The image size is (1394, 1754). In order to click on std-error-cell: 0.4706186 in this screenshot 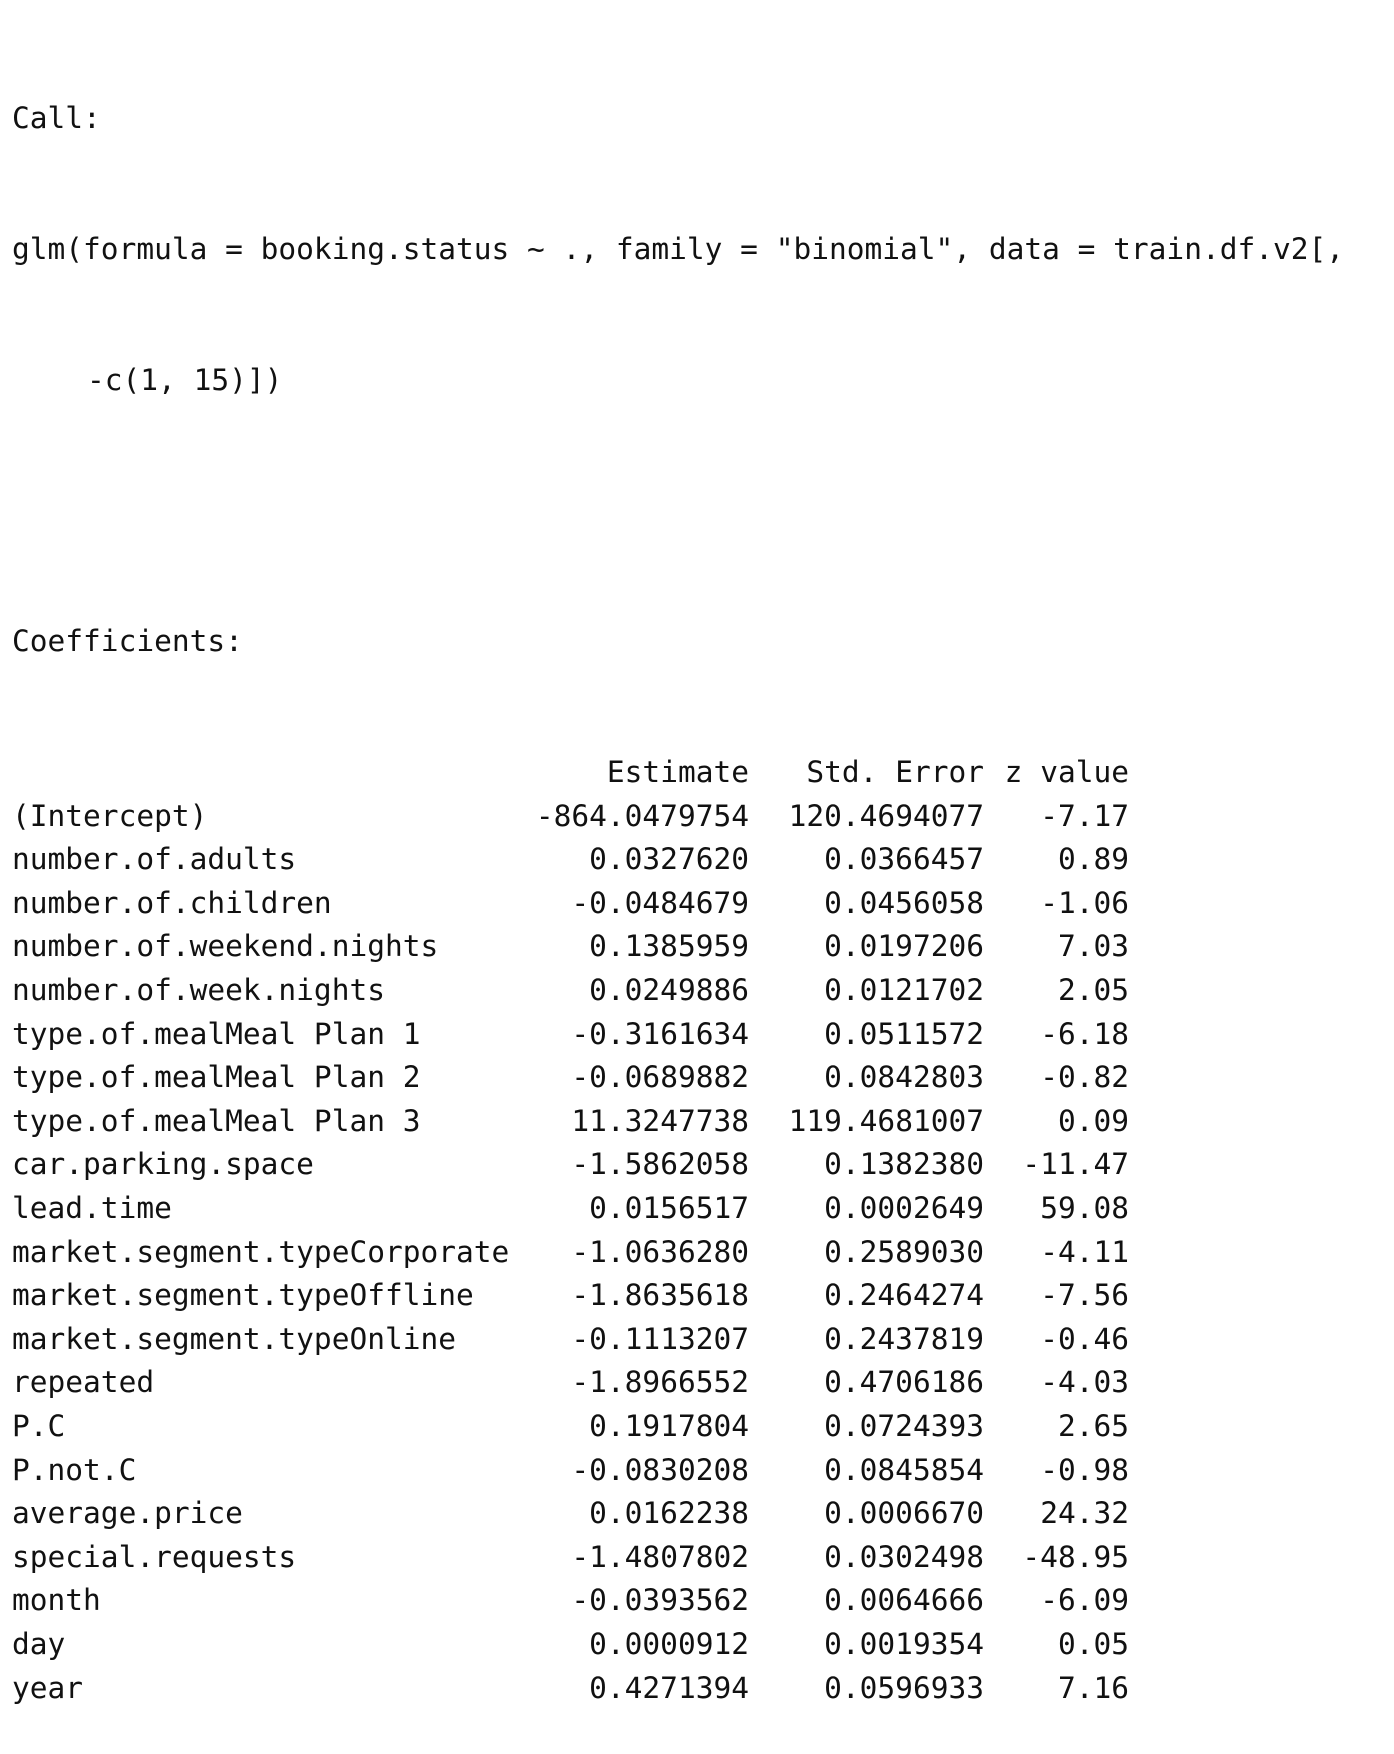, I will do `click(904, 1382)`.